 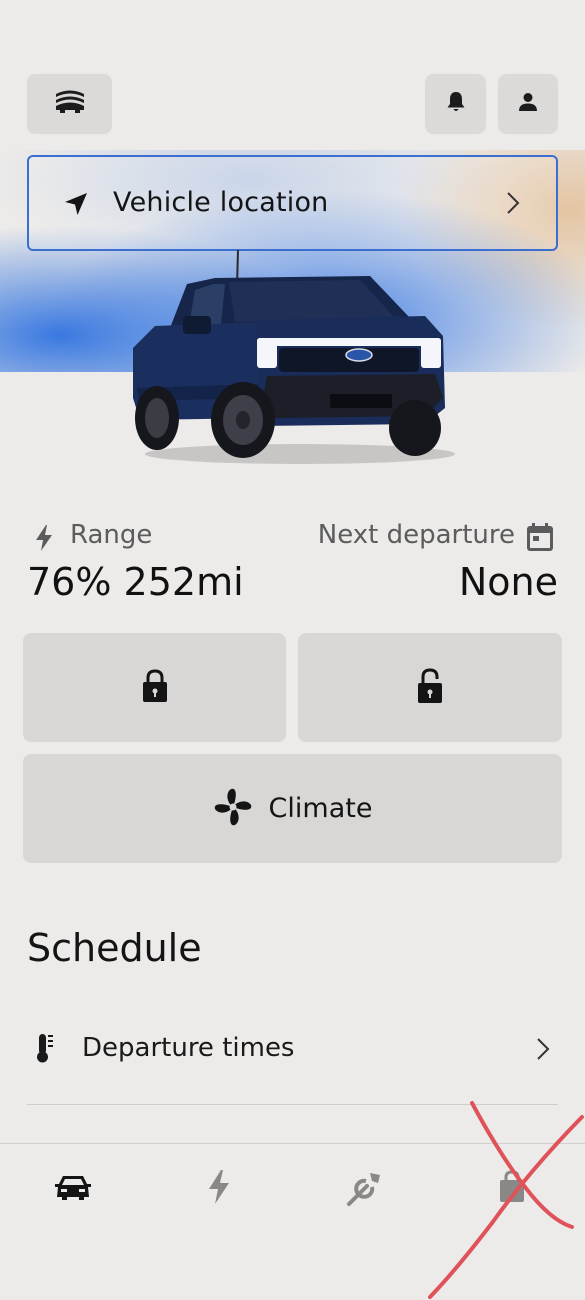 I want to click on nav-charging, so click(x=219, y=1189).